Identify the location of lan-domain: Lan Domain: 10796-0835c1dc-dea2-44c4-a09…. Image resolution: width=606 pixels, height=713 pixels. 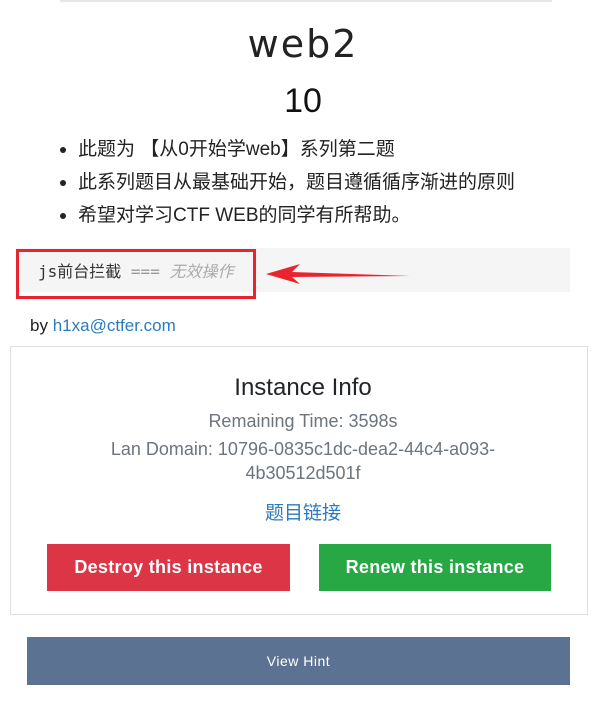
(303, 461).